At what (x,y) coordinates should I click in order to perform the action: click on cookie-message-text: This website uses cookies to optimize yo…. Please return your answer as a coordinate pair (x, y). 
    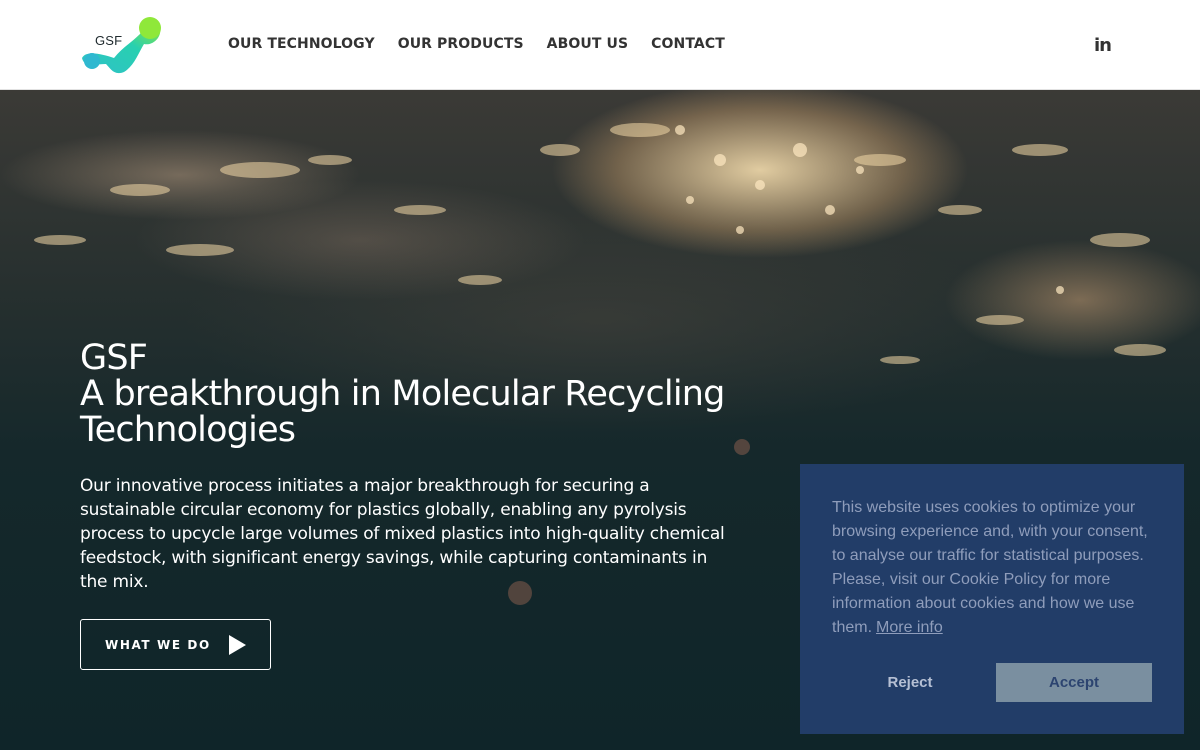
    Looking at the image, I should click on (990, 567).